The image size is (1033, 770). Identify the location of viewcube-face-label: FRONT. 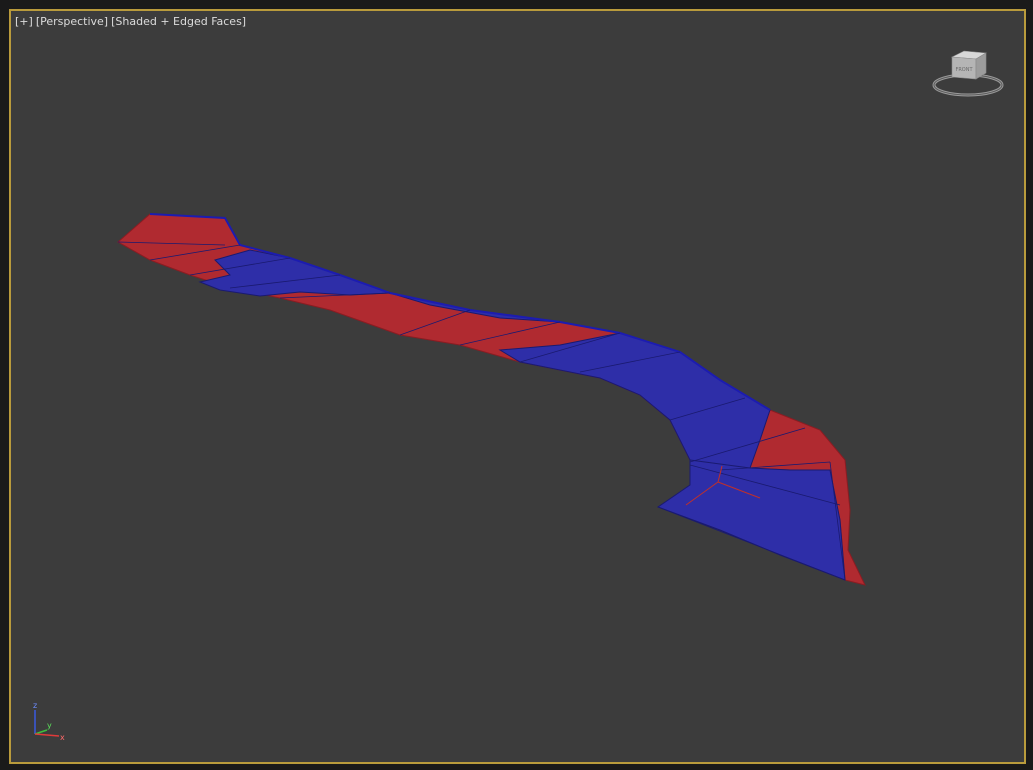
(964, 70).